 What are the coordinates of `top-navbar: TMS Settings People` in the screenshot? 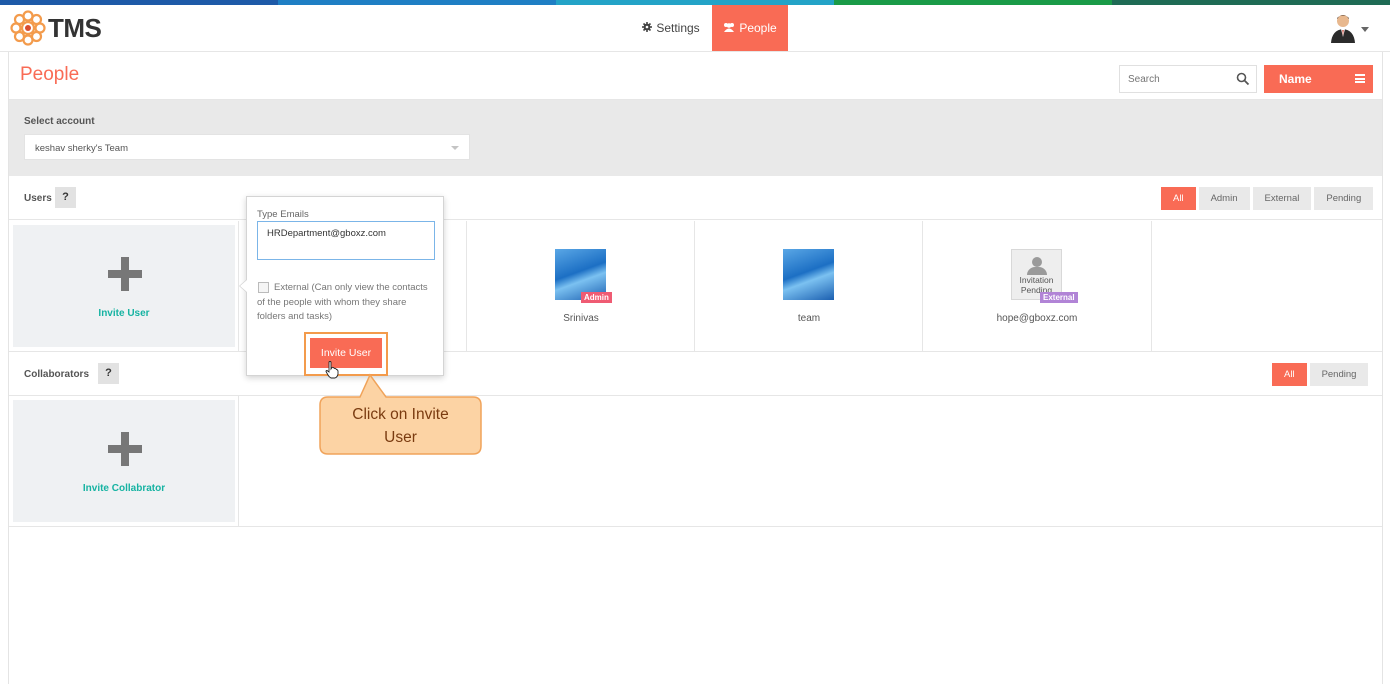 It's located at (695, 28).